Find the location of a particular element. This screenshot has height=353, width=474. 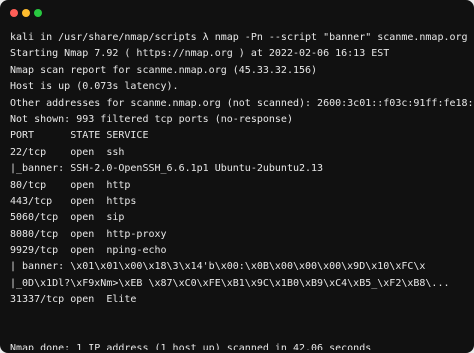

maximize-window-button is located at coordinates (38, 13).